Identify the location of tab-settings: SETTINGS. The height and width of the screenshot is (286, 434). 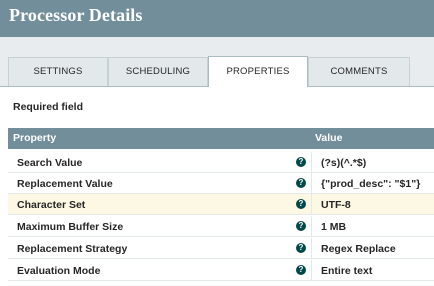
(58, 71).